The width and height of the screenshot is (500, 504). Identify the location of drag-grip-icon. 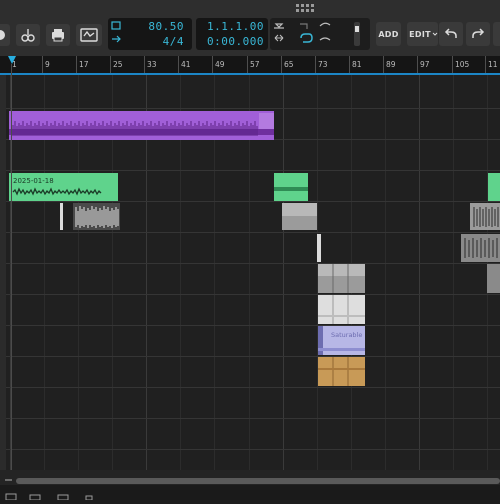
(305, 9).